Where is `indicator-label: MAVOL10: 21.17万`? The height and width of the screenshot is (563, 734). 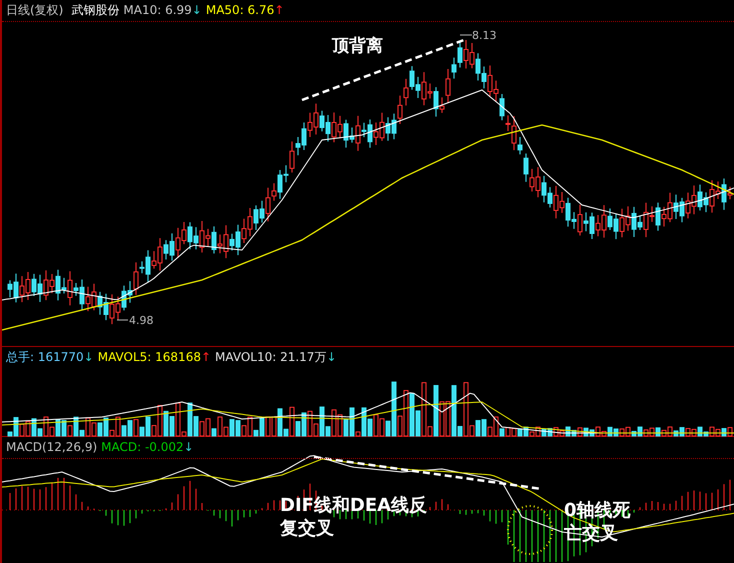 indicator-label: MAVOL10: 21.17万 is located at coordinates (270, 357).